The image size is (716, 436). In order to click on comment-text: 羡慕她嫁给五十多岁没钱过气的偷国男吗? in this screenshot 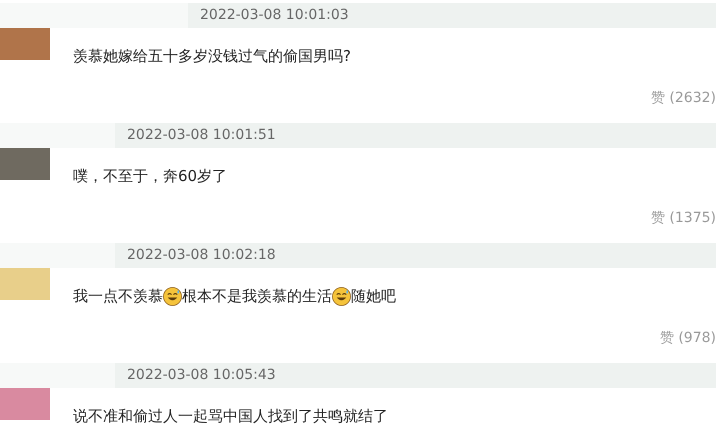, I will do `click(212, 56)`.